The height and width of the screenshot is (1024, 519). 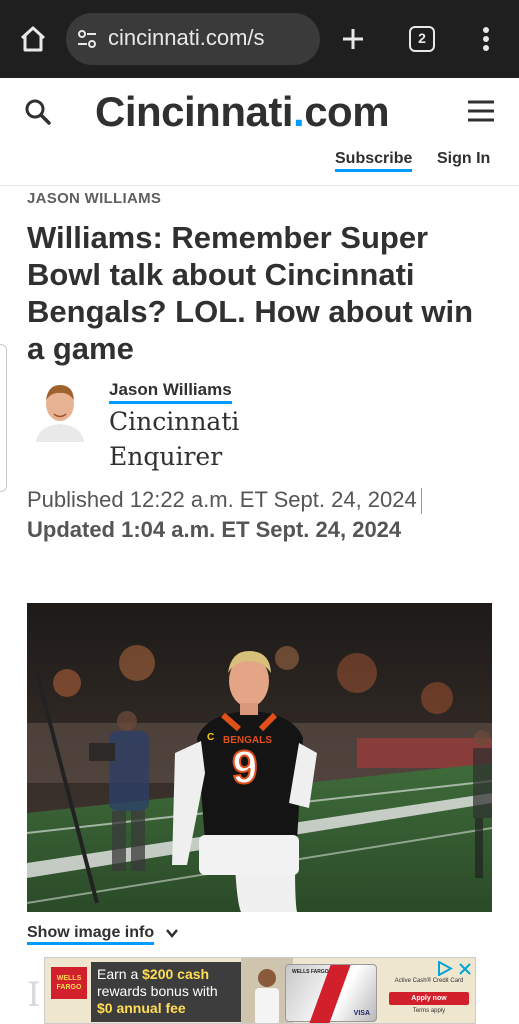 What do you see at coordinates (87, 39) in the screenshot?
I see `site-settings-icon` at bounding box center [87, 39].